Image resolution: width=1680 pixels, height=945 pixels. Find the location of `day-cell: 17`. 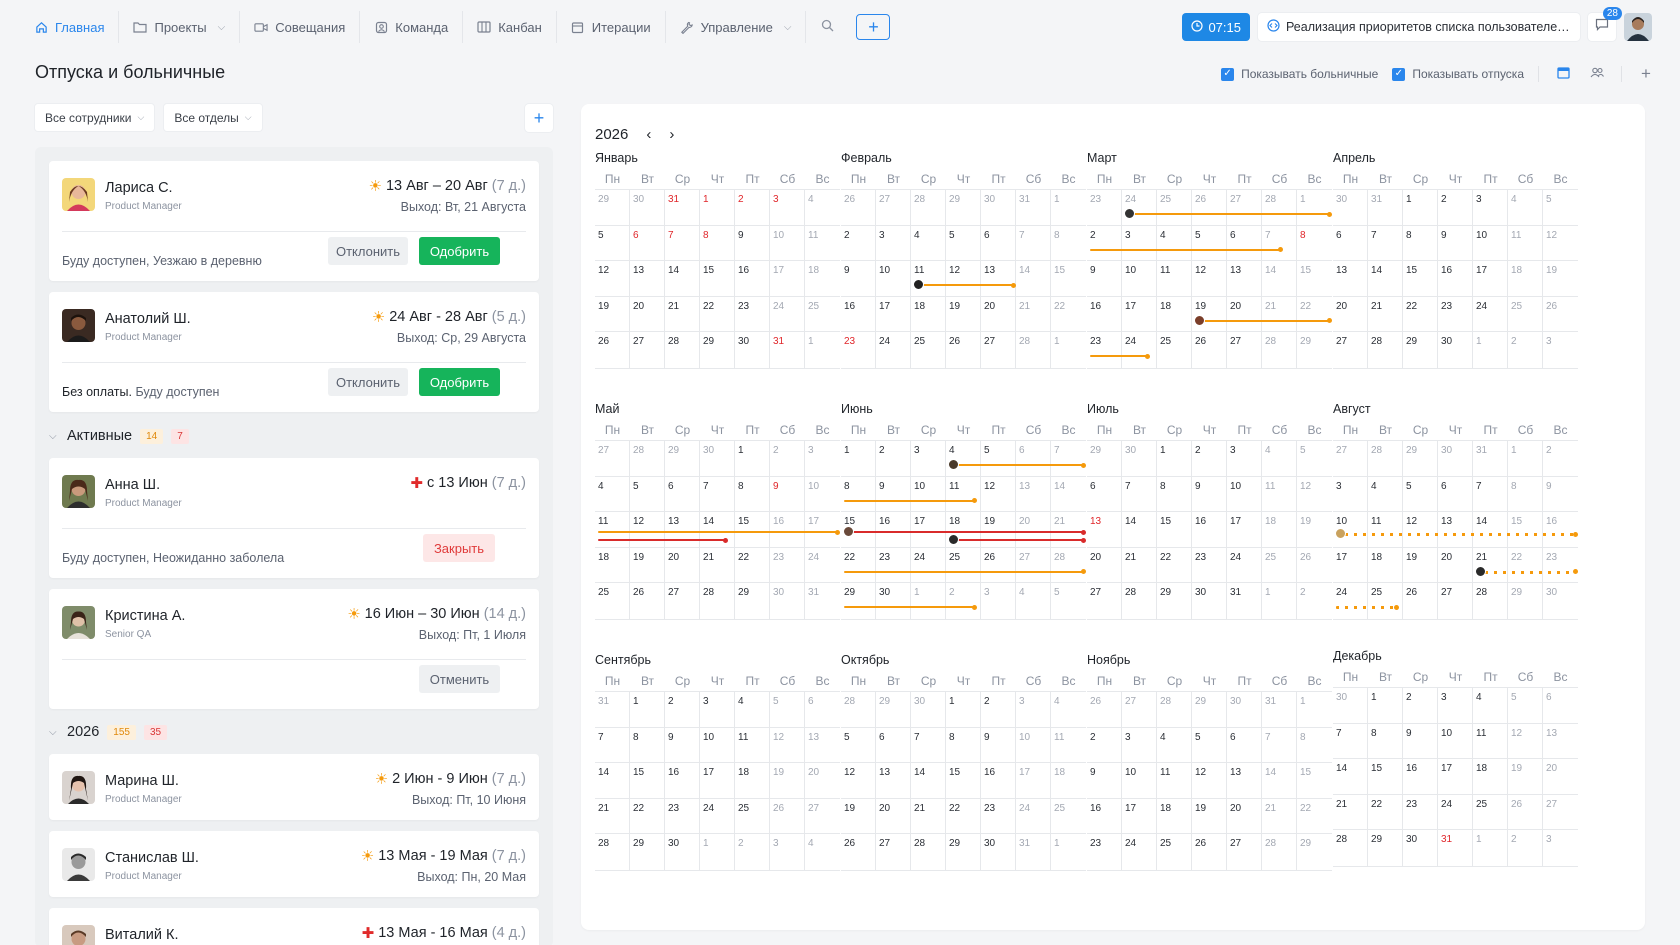

day-cell: 17 is located at coordinates (928, 530).